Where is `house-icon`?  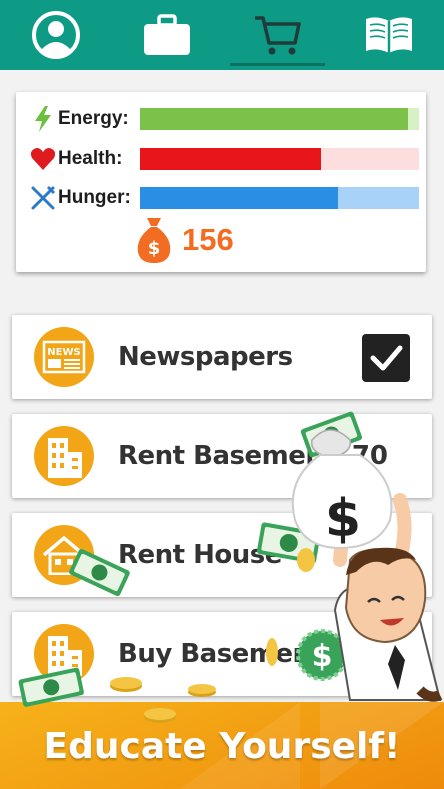 house-icon is located at coordinates (64, 555).